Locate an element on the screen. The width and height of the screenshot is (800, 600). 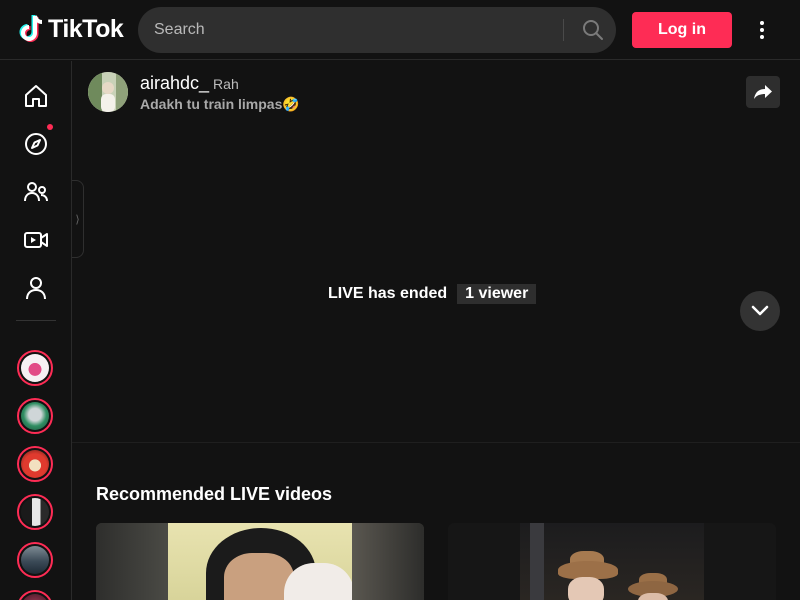
sidebar-item-live is located at coordinates (36, 240).